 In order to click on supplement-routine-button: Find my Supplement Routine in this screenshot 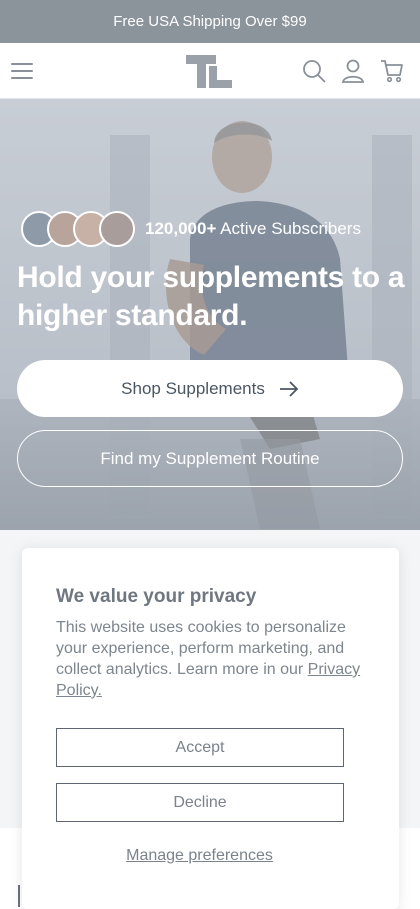, I will do `click(210, 458)`.